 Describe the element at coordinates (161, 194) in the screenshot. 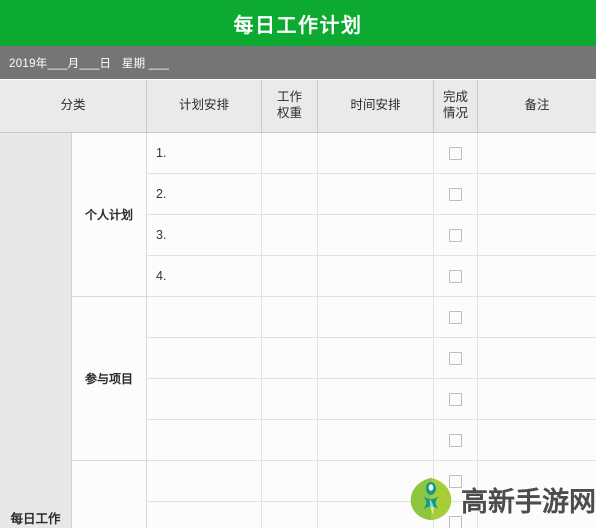

I see `row-index: 2.` at that location.